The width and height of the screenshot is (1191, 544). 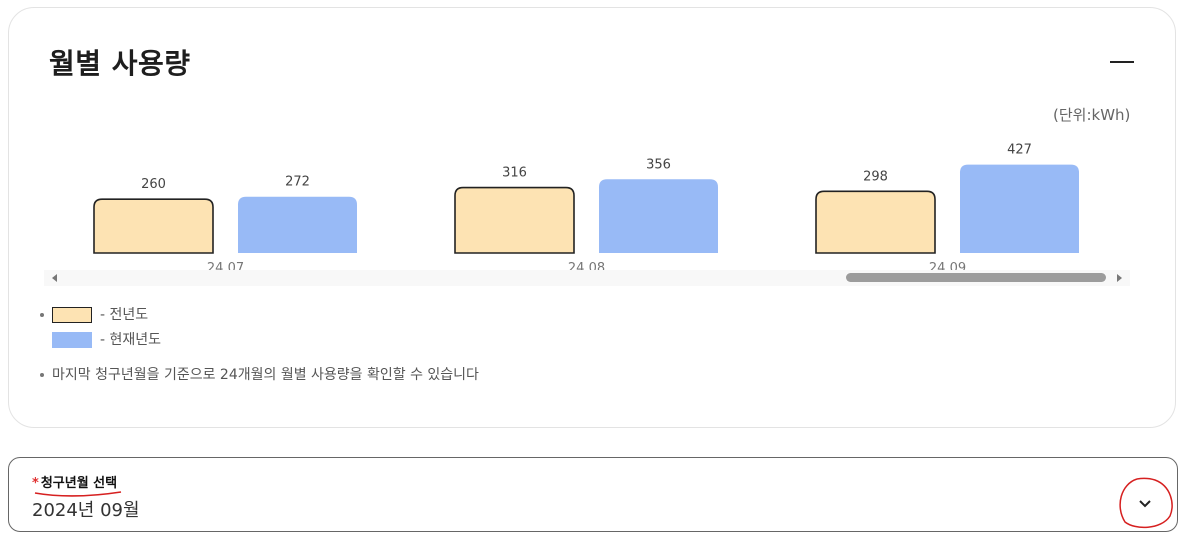 What do you see at coordinates (587, 278) in the screenshot?
I see `chart-scrollbar` at bounding box center [587, 278].